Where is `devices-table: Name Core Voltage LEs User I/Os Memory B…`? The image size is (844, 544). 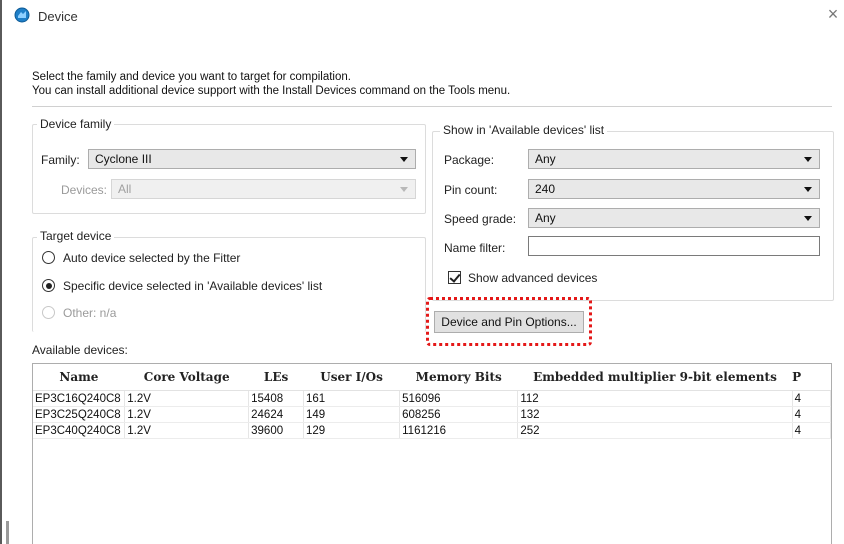 devices-table: Name Core Voltage LEs User I/Os Memory B… is located at coordinates (432, 401).